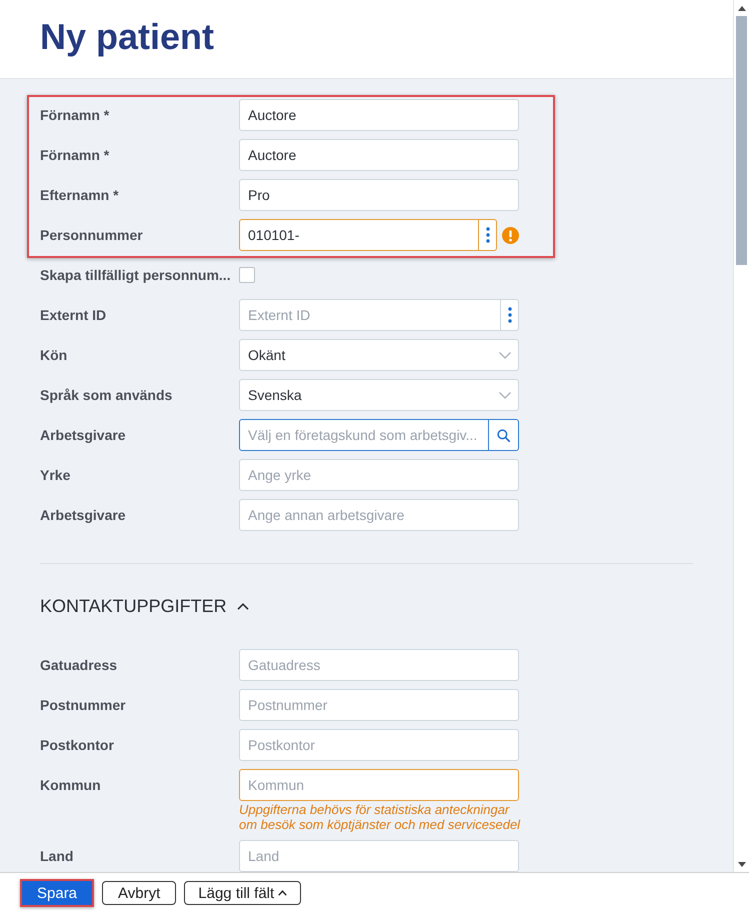  What do you see at coordinates (379, 856) in the screenshot?
I see `text-field: Land` at bounding box center [379, 856].